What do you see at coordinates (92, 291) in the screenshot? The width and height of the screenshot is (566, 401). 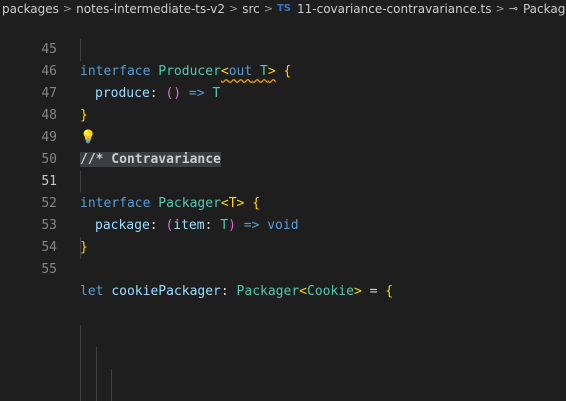 I see `keyword: let` at bounding box center [92, 291].